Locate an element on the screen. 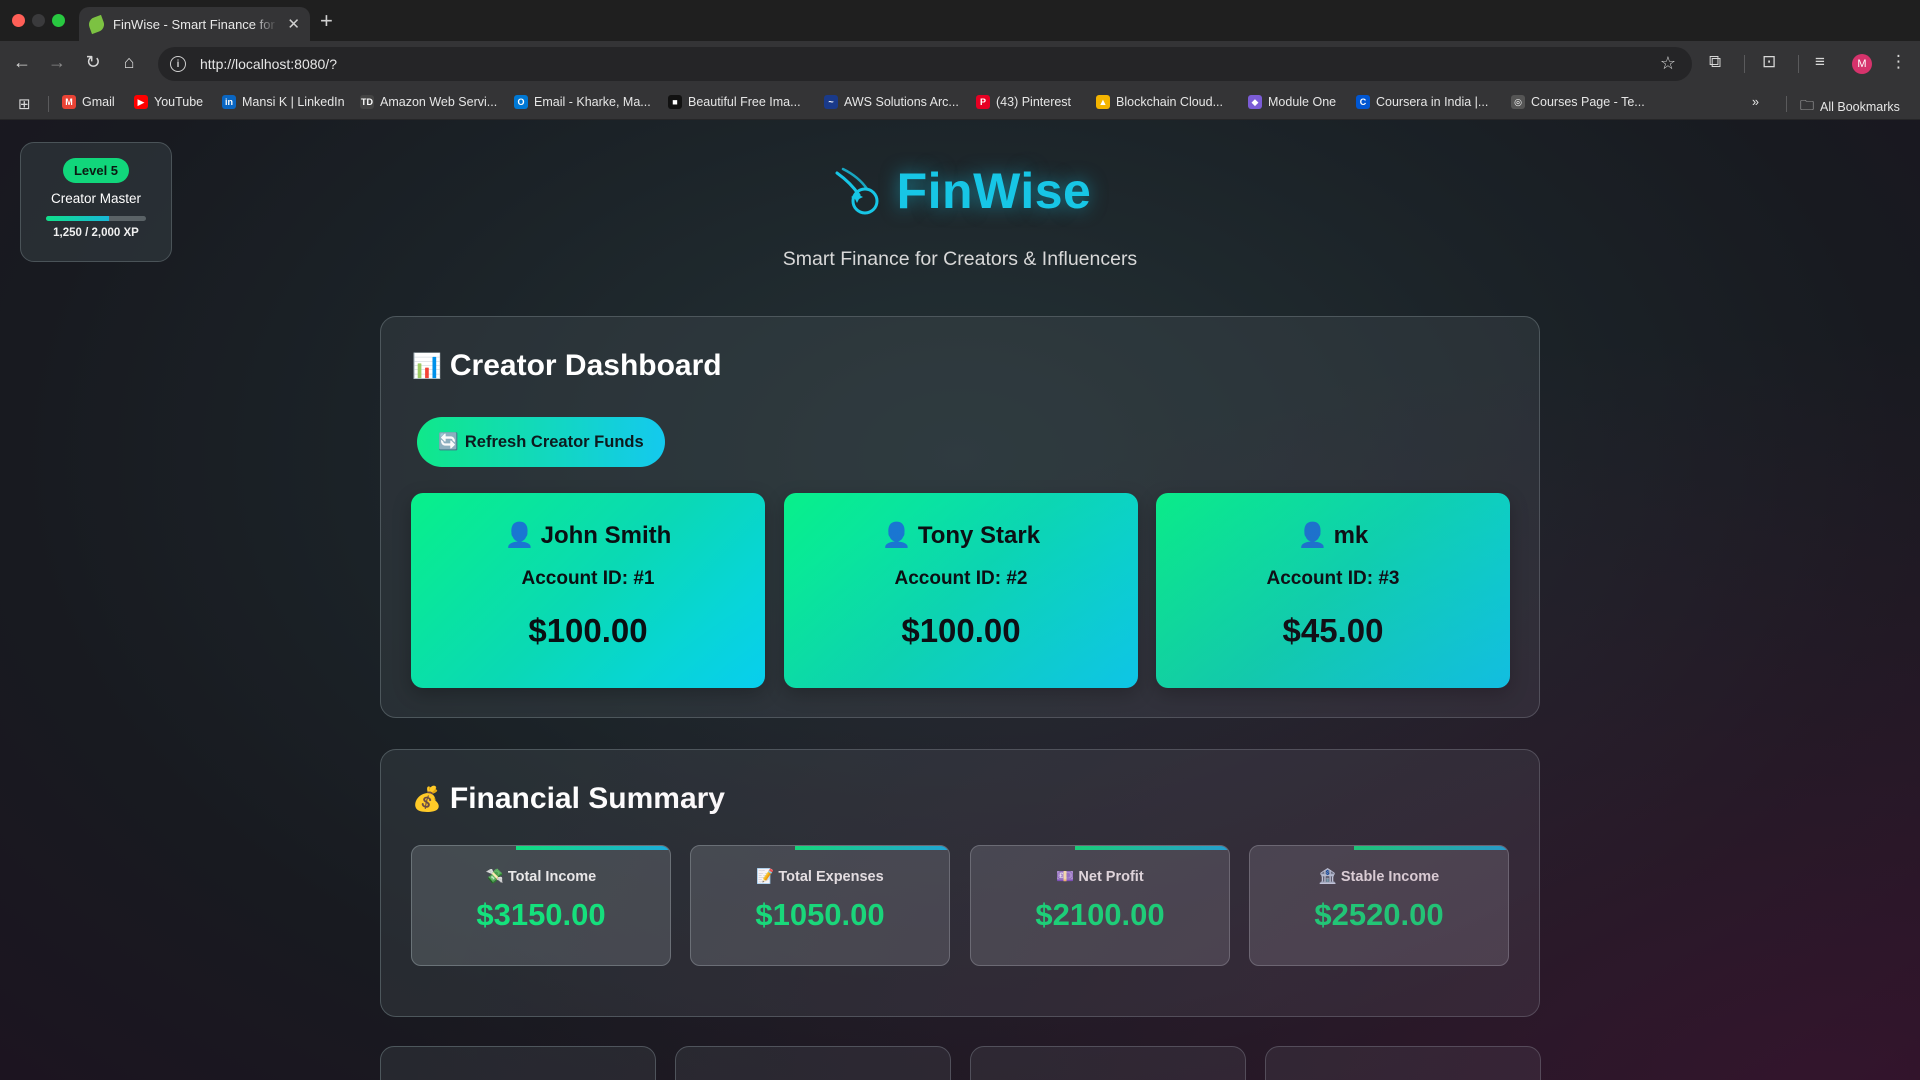 The height and width of the screenshot is (1080, 1920). account-id: Account ID: #1 is located at coordinates (588, 578).